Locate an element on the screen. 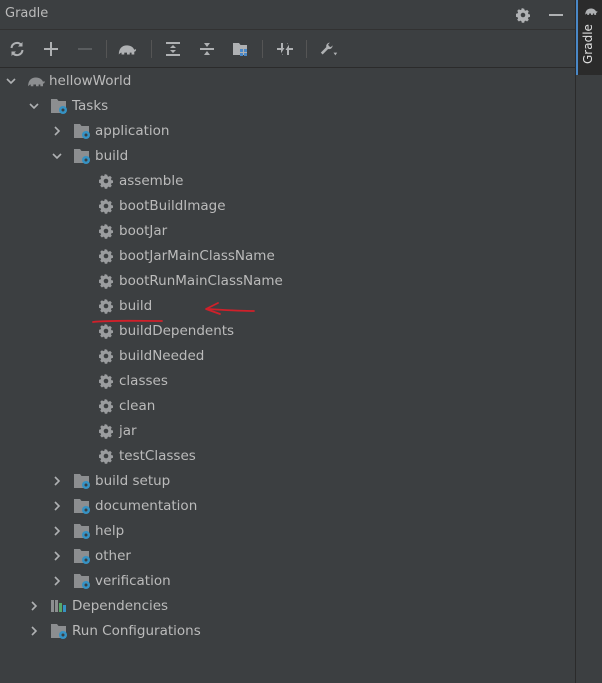  right-tool-stripe: Gradle is located at coordinates (588, 341).